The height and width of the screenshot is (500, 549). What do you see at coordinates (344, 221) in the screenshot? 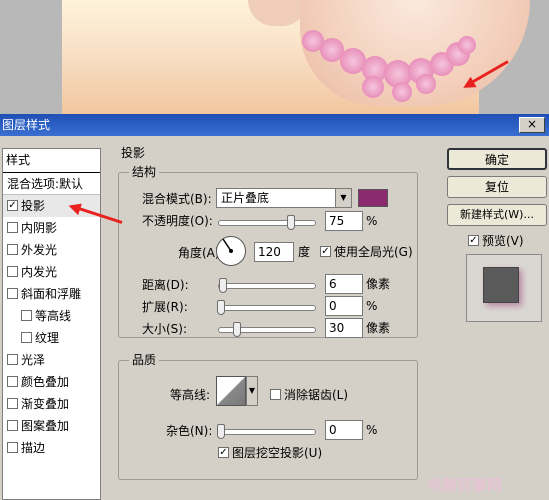
I see `opacity-input: 75` at bounding box center [344, 221].